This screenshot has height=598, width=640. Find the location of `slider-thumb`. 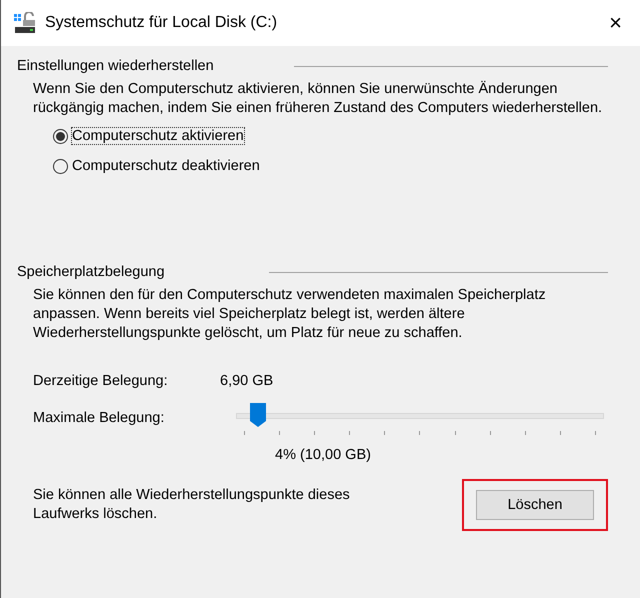

slider-thumb is located at coordinates (258, 415).